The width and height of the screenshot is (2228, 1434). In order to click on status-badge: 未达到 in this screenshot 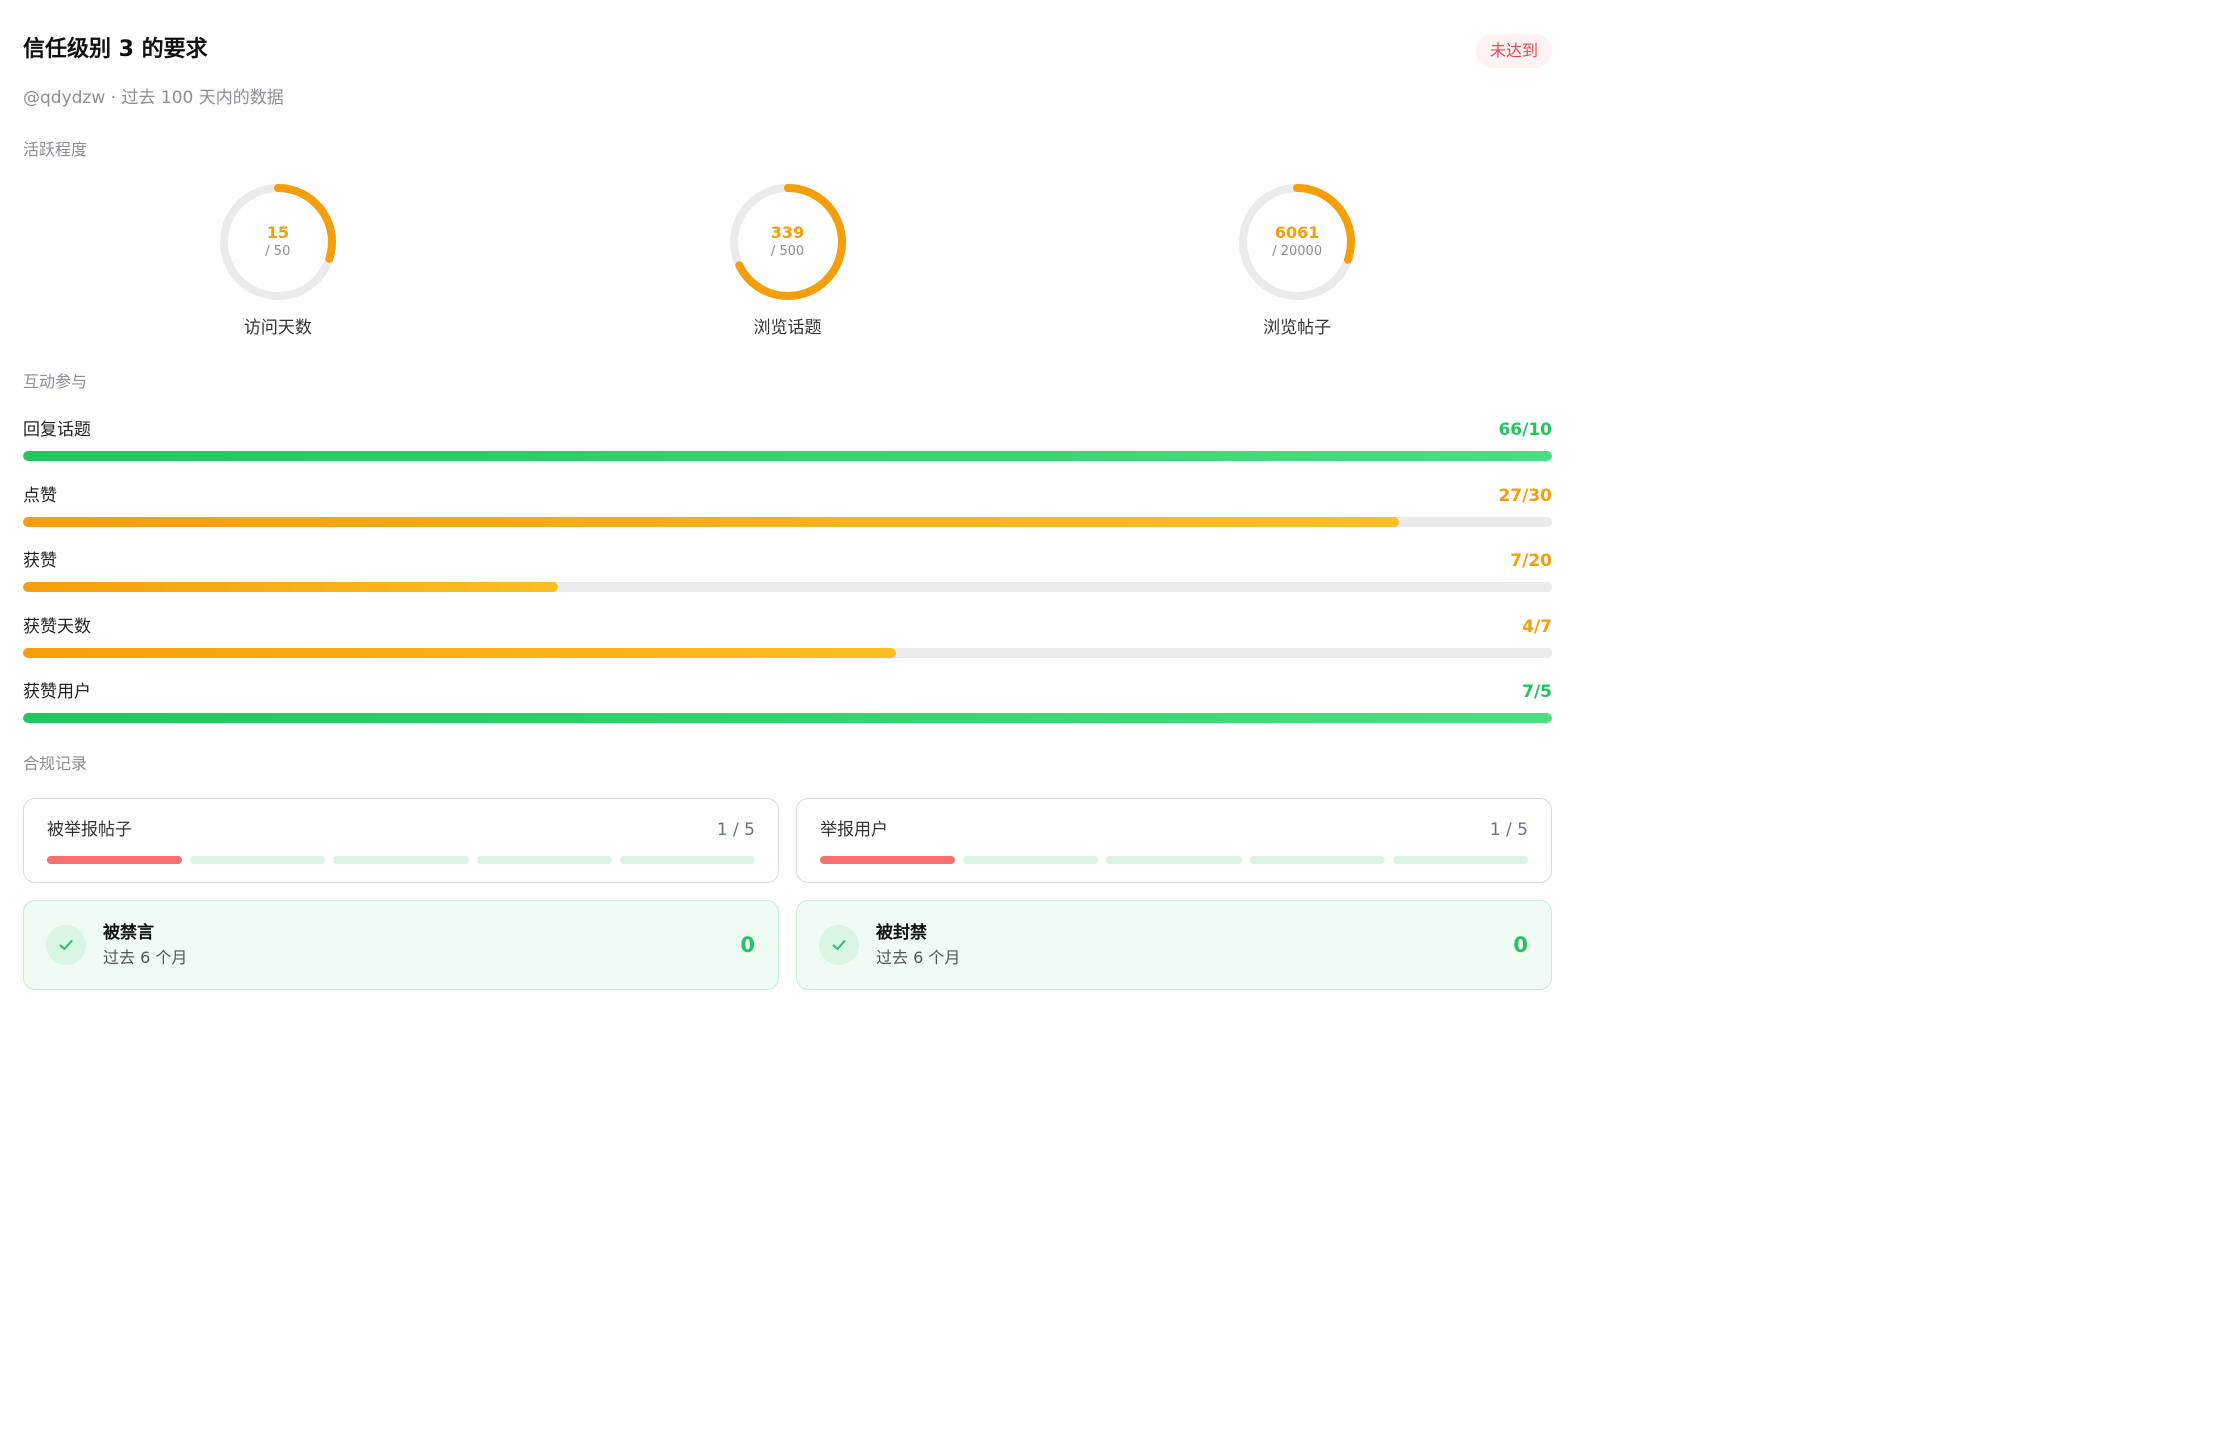, I will do `click(1513, 51)`.